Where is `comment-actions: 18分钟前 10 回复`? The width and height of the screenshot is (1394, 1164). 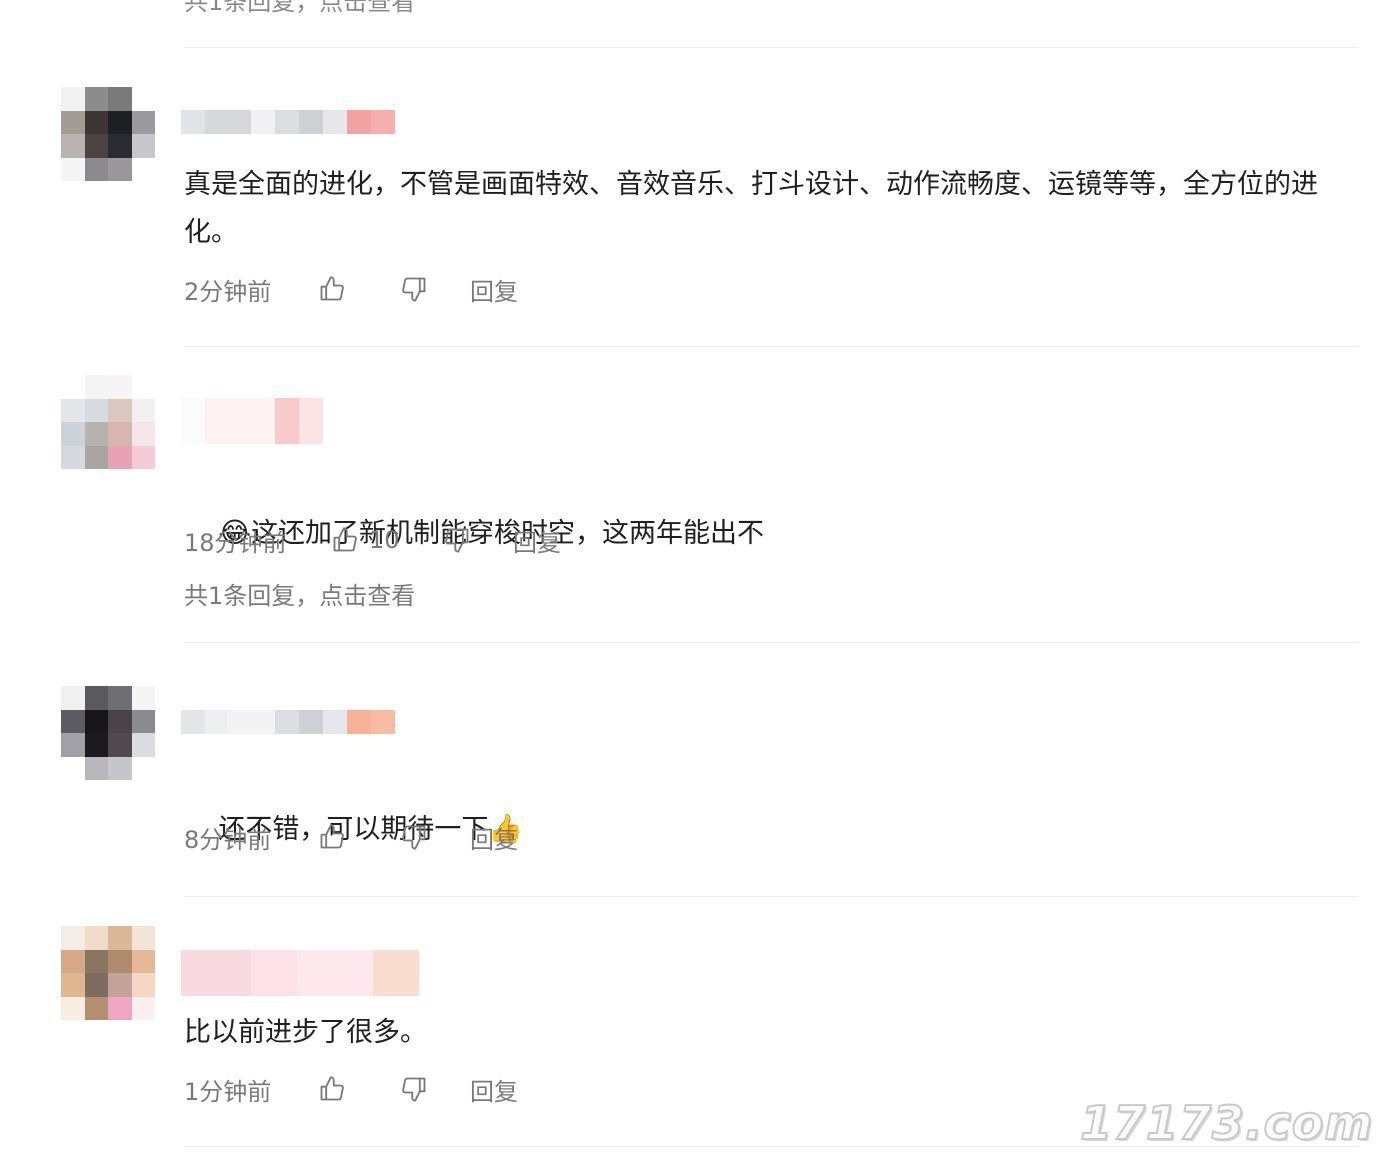
comment-actions: 18分钟前 10 回复 is located at coordinates (372, 540).